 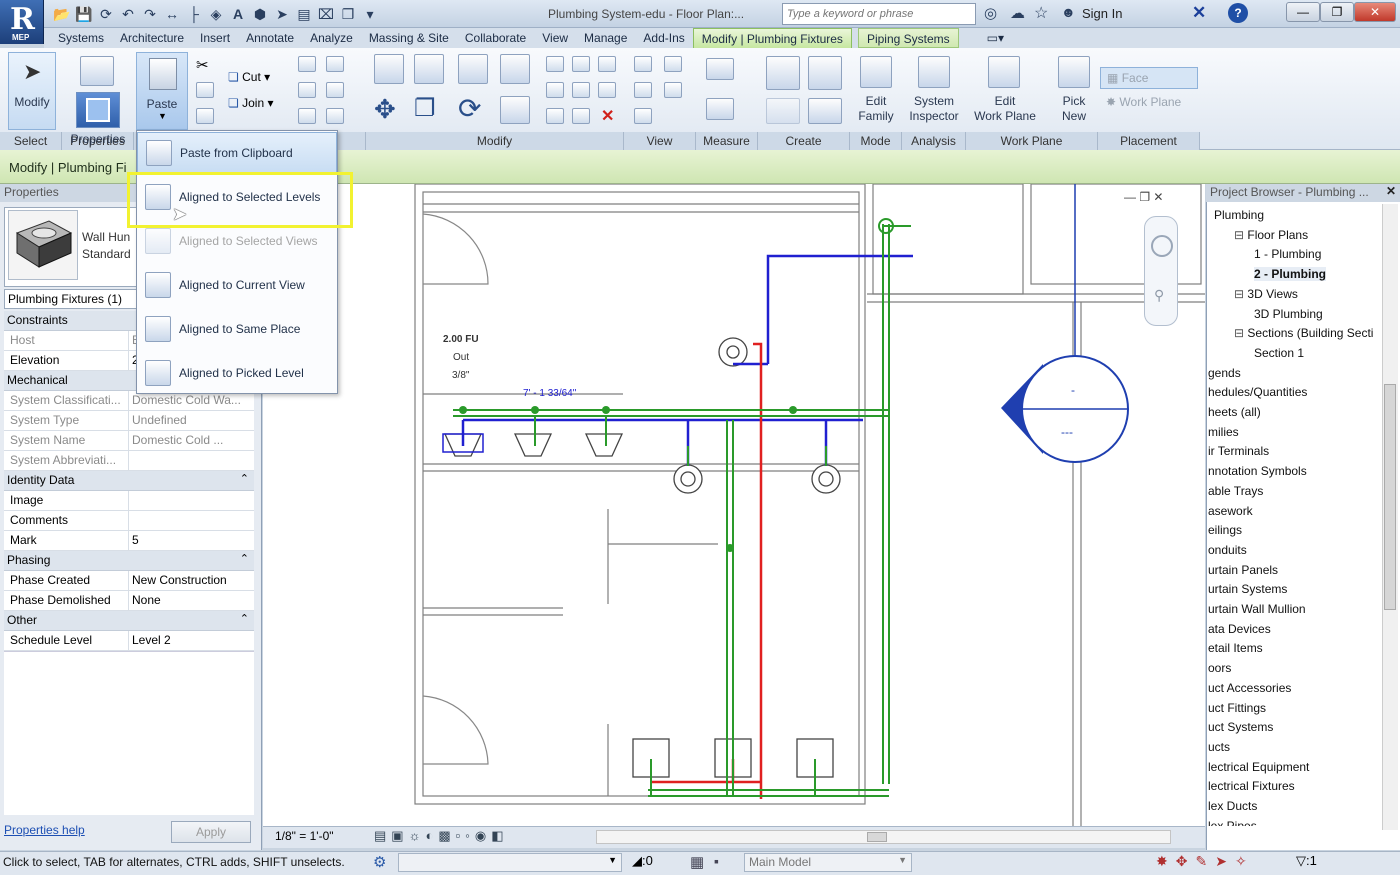 I want to click on prop-row-phase-demolished: Phase Demolished None, so click(x=129, y=601).